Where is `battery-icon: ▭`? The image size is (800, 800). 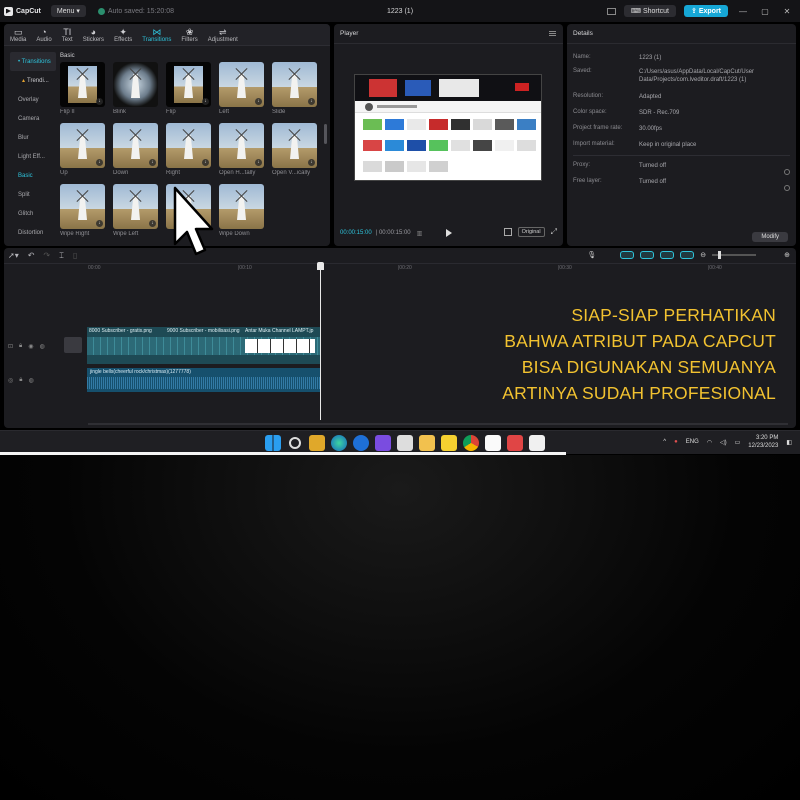
battery-icon: ▭ is located at coordinates (738, 442).